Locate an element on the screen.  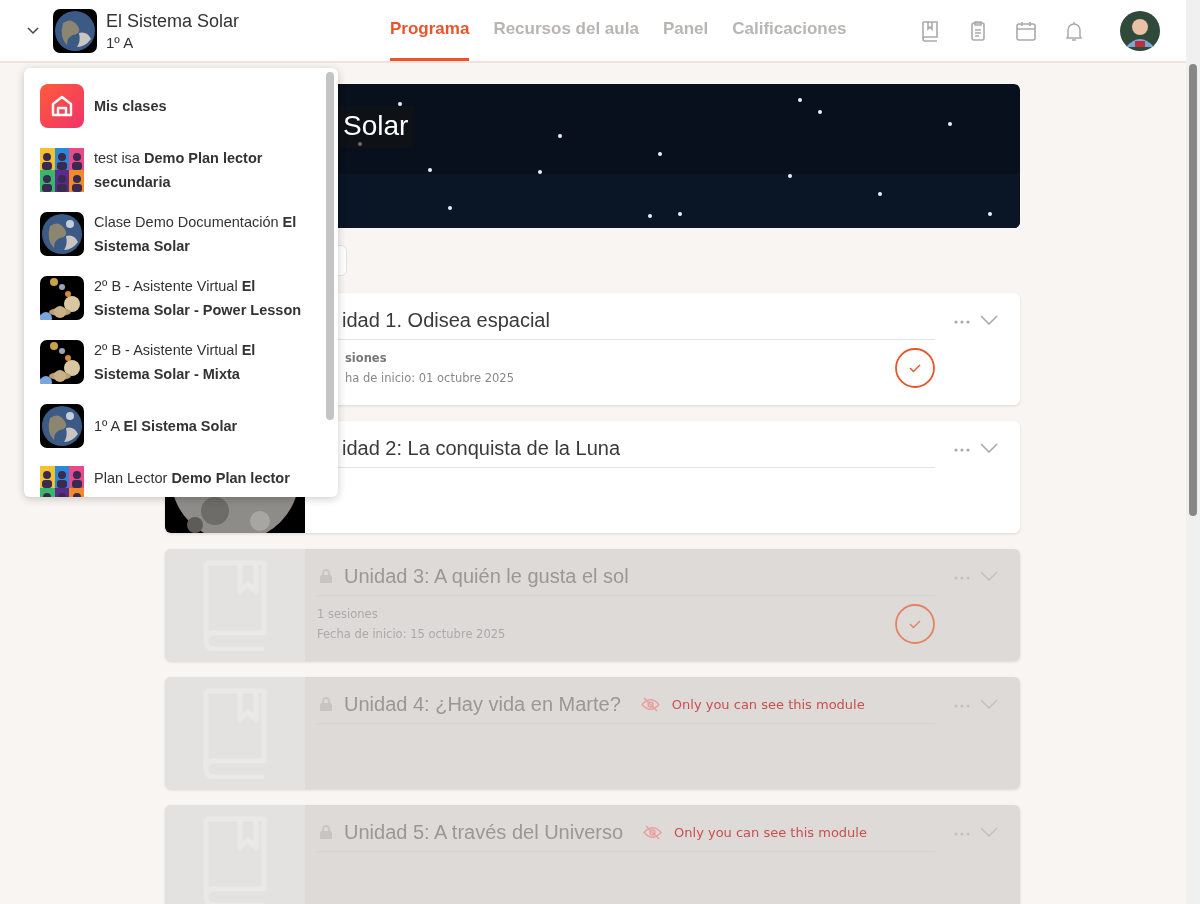
class-name: Plan Lector Demo Plan lector is located at coordinates (192, 478).